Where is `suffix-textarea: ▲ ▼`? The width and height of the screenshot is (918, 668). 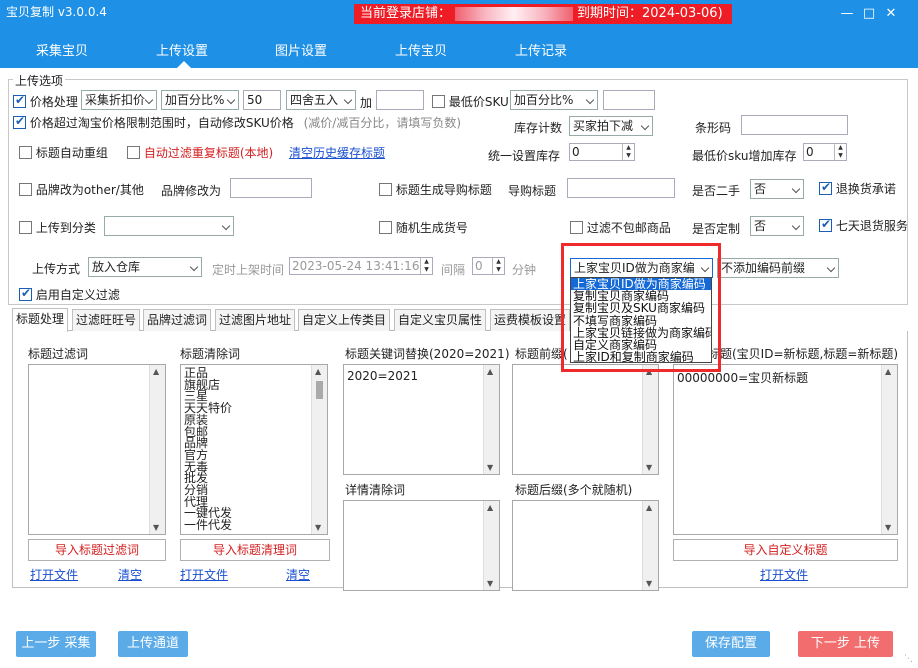
suffix-textarea: ▲ ▼ is located at coordinates (585, 545).